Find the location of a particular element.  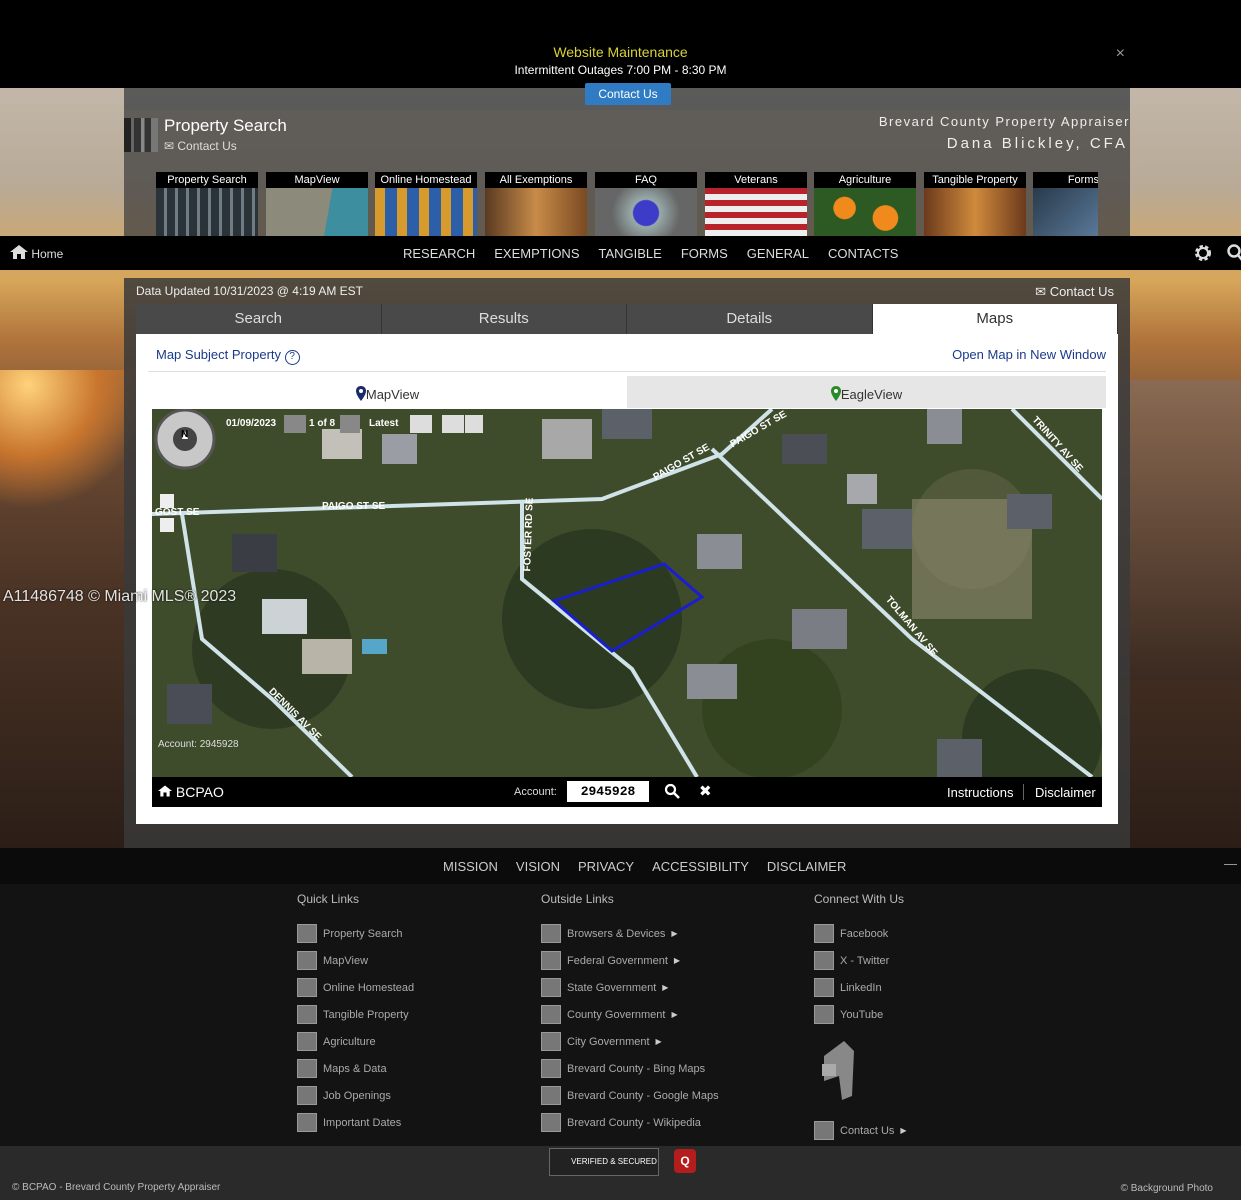

watermark: A11486748 © Miami MLS® 2023 is located at coordinates (120, 596).